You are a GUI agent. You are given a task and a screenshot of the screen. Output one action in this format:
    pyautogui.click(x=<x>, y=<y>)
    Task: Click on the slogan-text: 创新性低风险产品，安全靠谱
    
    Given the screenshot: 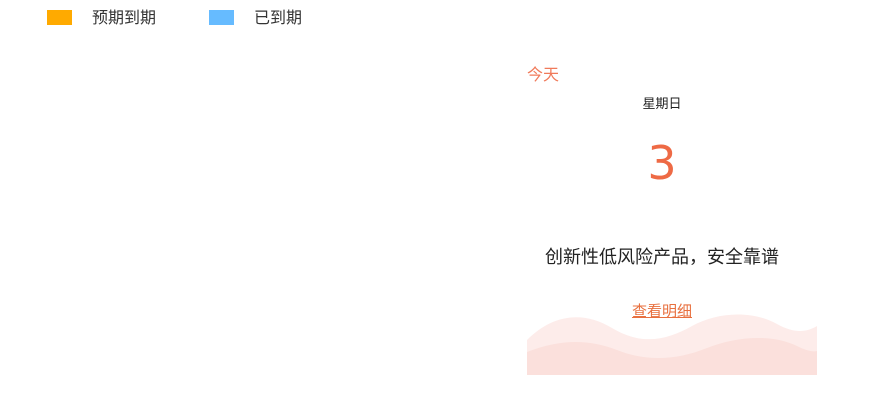 What is the action you would take?
    pyautogui.click(x=662, y=257)
    